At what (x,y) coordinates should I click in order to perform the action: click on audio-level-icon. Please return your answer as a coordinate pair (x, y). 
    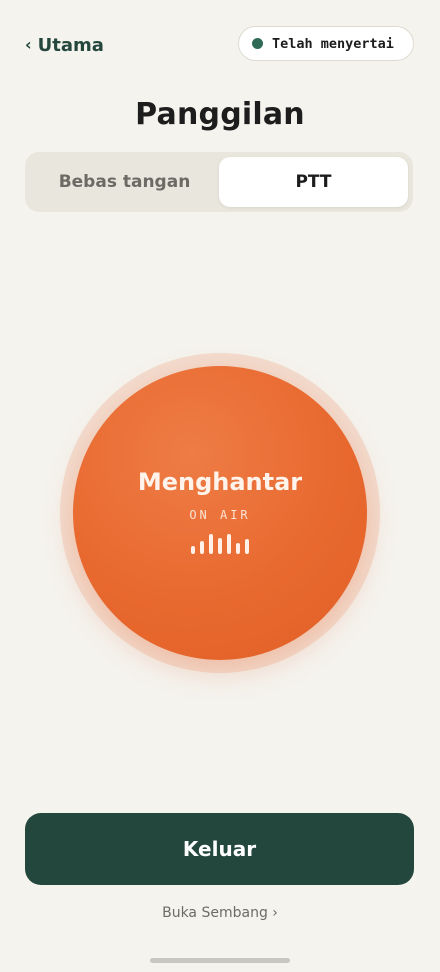
    Looking at the image, I should click on (220, 544).